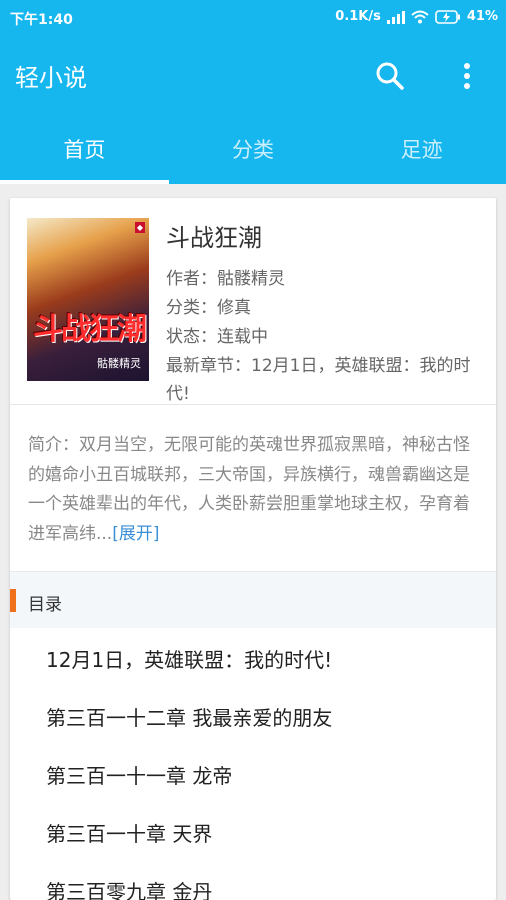  Describe the element at coordinates (135, 534) in the screenshot. I see `expand-link: [展开]` at that location.